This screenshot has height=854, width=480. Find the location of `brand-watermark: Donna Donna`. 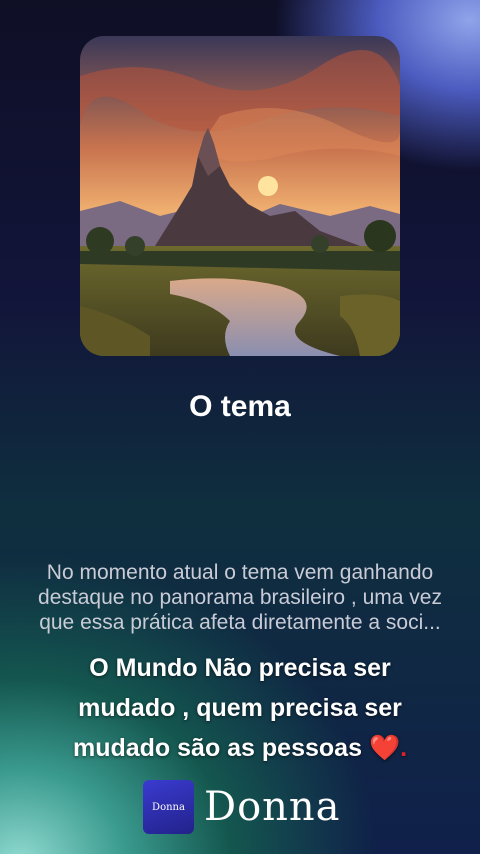

brand-watermark: Donna Donna is located at coordinates (242, 807).